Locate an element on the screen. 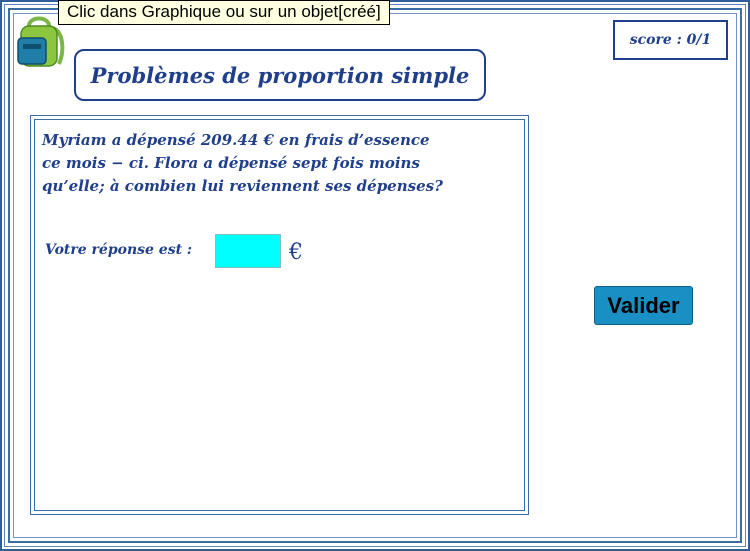  validate-button: Valider is located at coordinates (643, 305).